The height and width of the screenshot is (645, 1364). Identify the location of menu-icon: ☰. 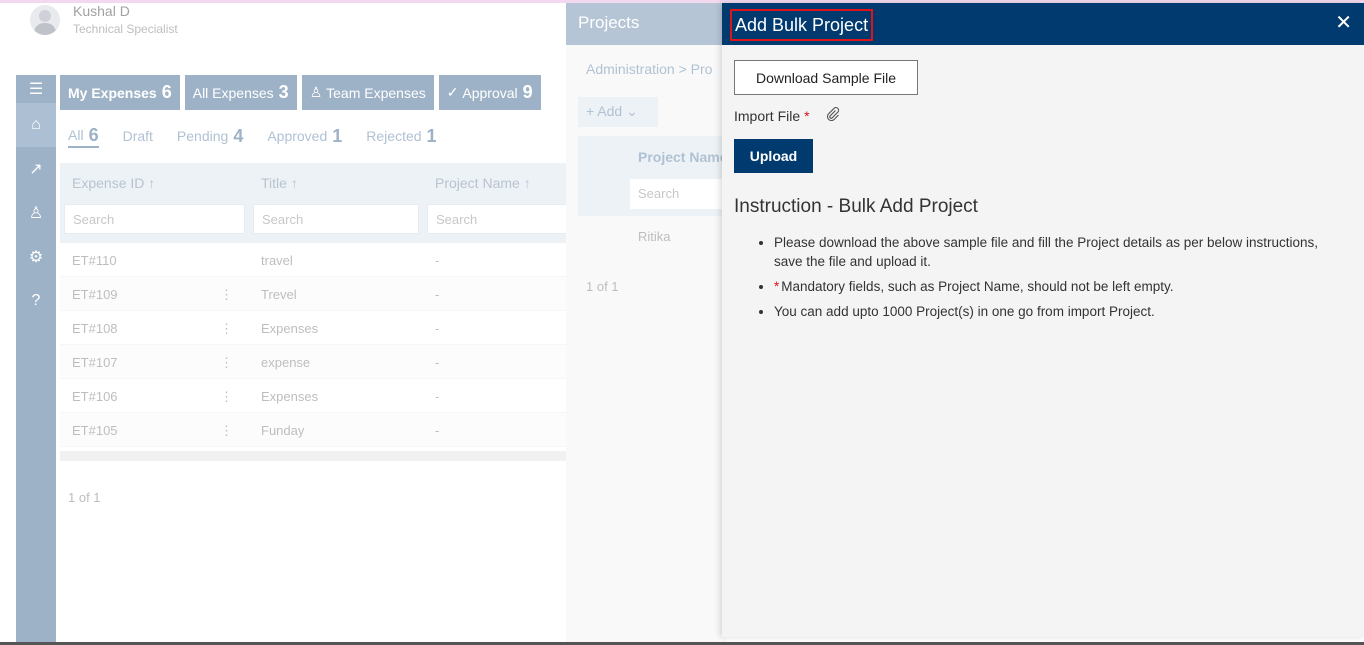
(36, 89).